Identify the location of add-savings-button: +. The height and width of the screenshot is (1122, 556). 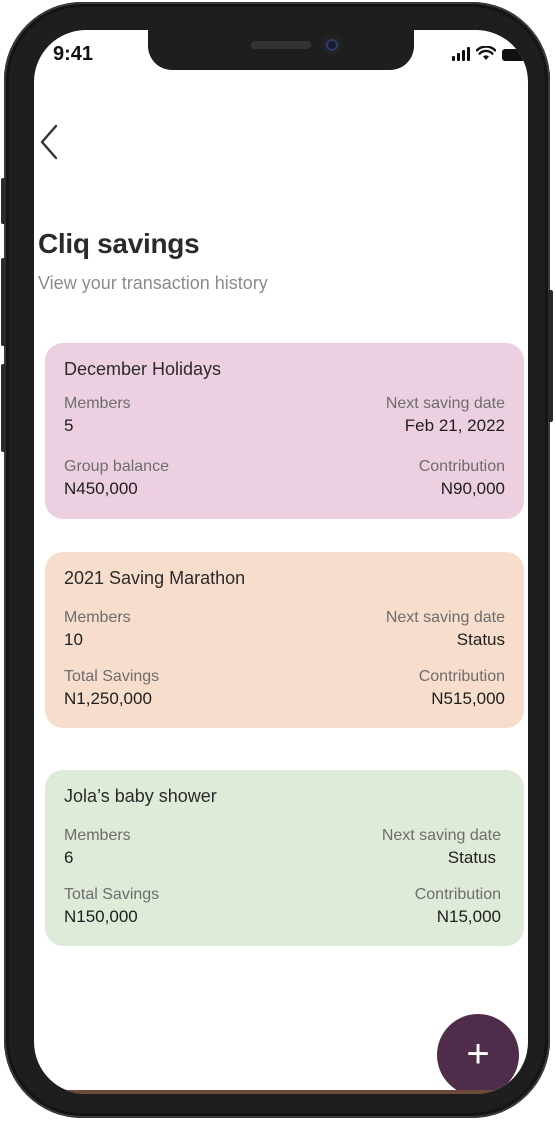
(478, 1054).